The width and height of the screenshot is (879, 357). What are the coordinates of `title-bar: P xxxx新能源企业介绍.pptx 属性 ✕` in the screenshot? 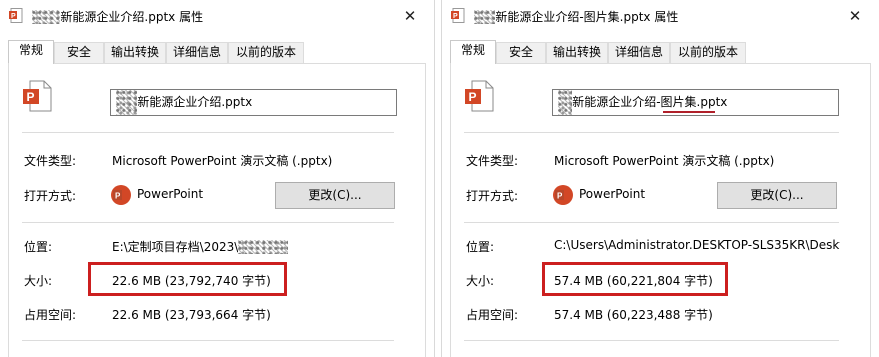 It's located at (217, 16).